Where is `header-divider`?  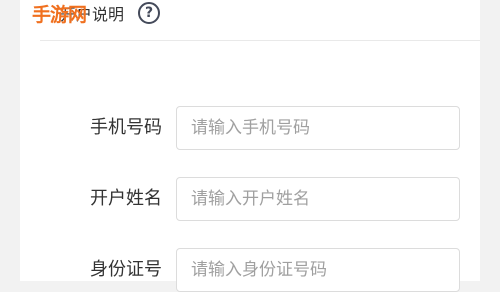 header-divider is located at coordinates (260, 40).